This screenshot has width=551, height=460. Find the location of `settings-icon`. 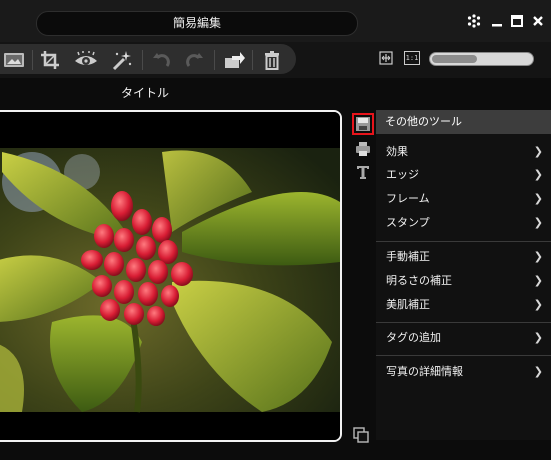

settings-icon is located at coordinates (474, 21).